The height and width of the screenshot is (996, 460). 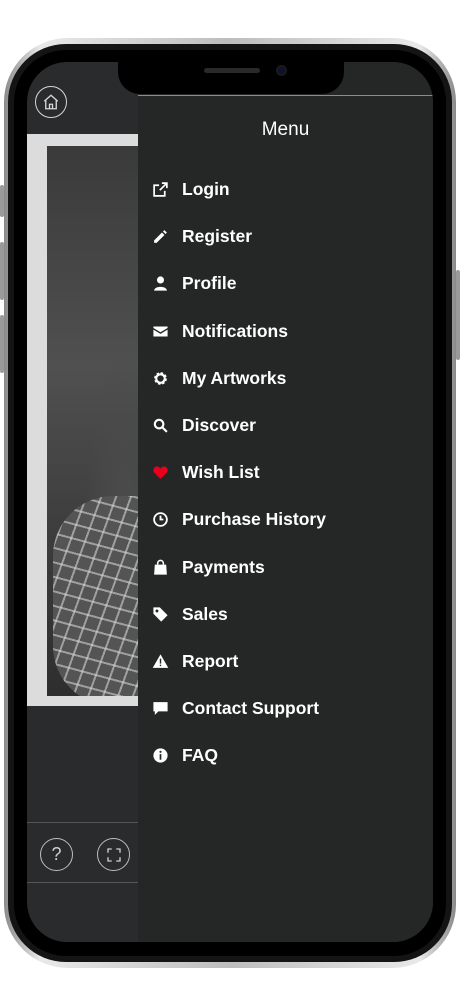 What do you see at coordinates (235, 330) in the screenshot?
I see `menu-item-label: Notifications` at bounding box center [235, 330].